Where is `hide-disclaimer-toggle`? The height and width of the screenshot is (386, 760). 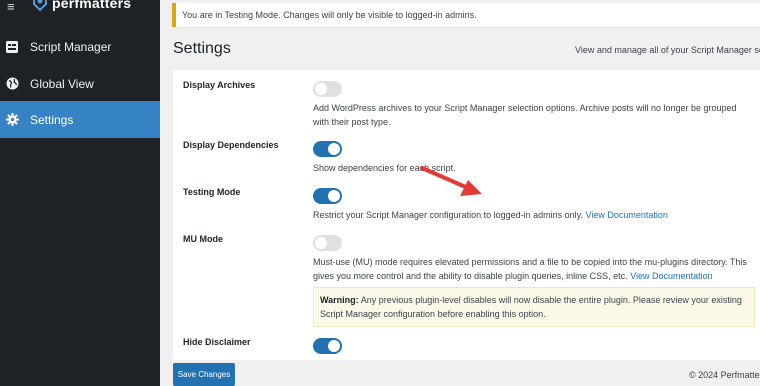 hide-disclaimer-toggle is located at coordinates (327, 346).